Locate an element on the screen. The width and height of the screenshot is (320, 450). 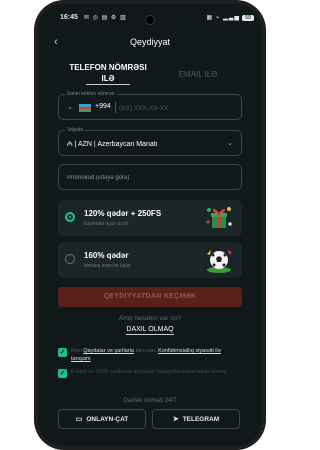
privacy-link: Konfidensiallıq siyasəti ilə is located at coordinates (189, 351).